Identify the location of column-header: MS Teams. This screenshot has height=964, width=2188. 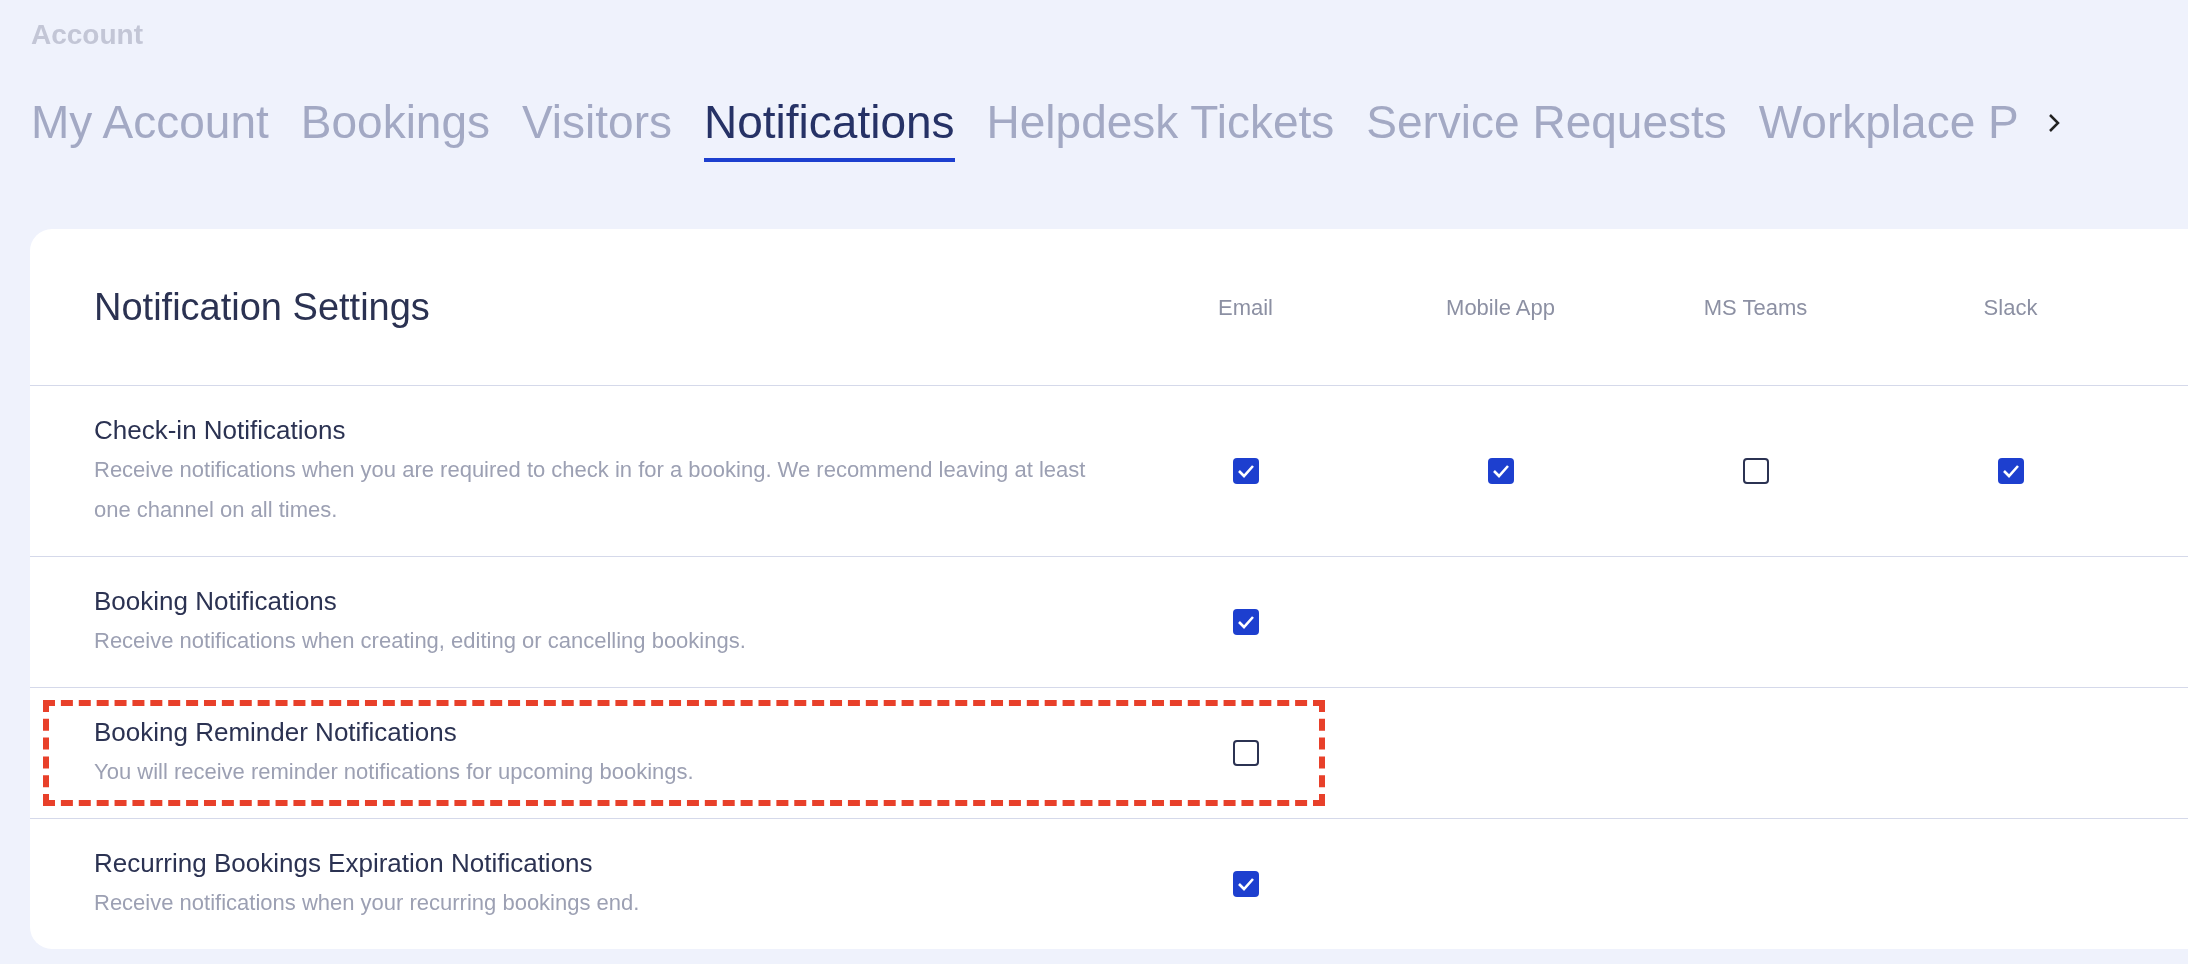
(1755, 307).